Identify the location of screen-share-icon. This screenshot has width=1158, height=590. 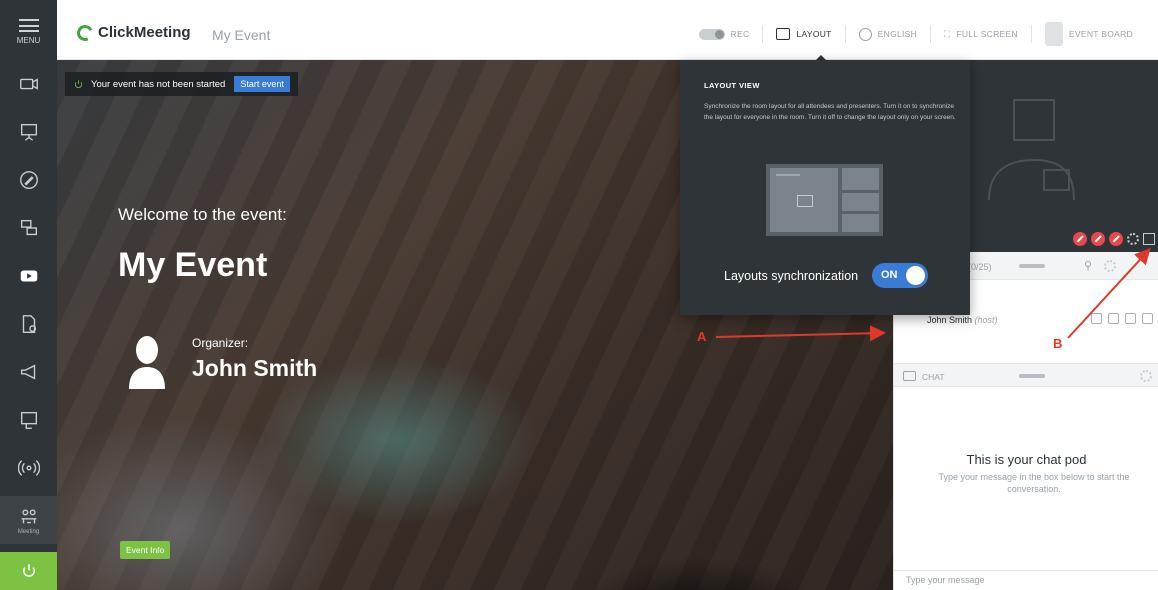
(28, 227).